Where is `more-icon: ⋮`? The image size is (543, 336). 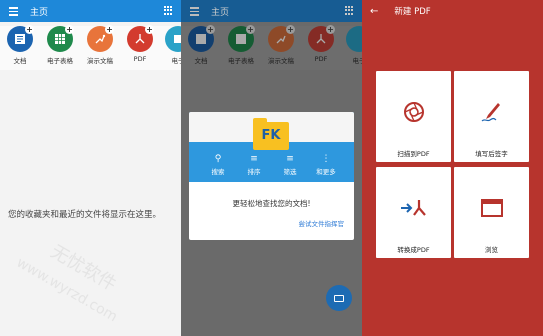
more-icon: ⋮ is located at coordinates (326, 159).